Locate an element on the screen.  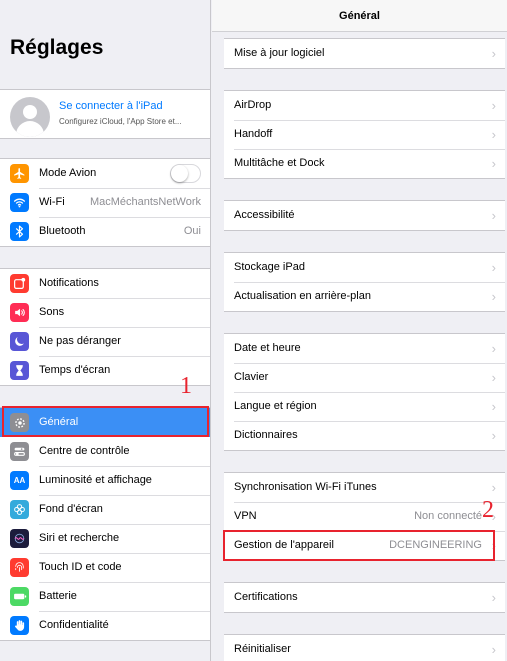
sidebar-item-ne-pas-deranger: Ne pas déranger is located at coordinates (105, 341).